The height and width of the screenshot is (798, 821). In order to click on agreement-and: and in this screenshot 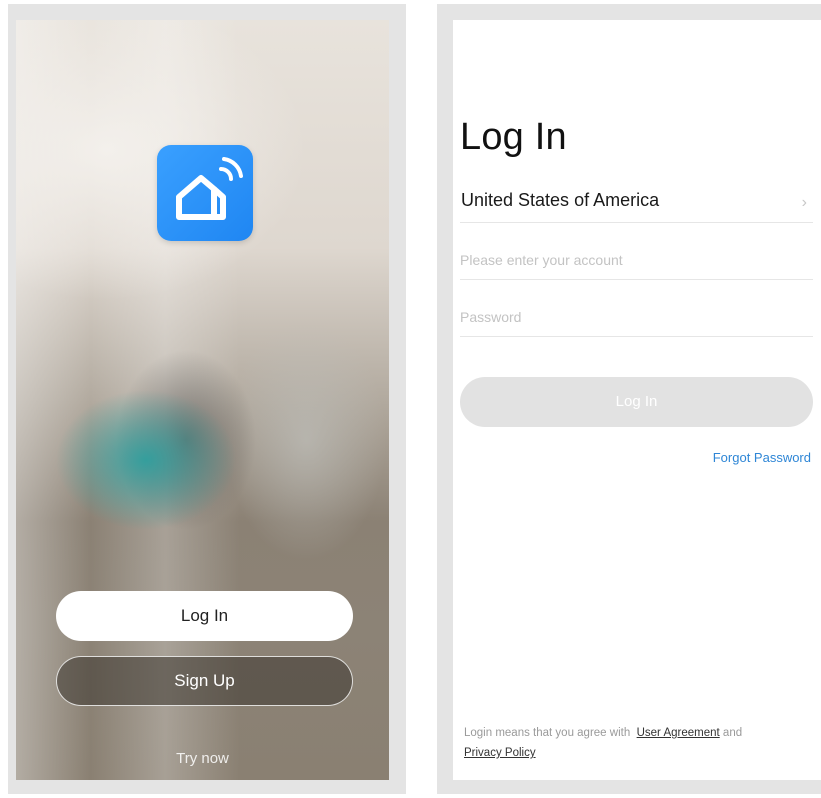, I will do `click(732, 733)`.